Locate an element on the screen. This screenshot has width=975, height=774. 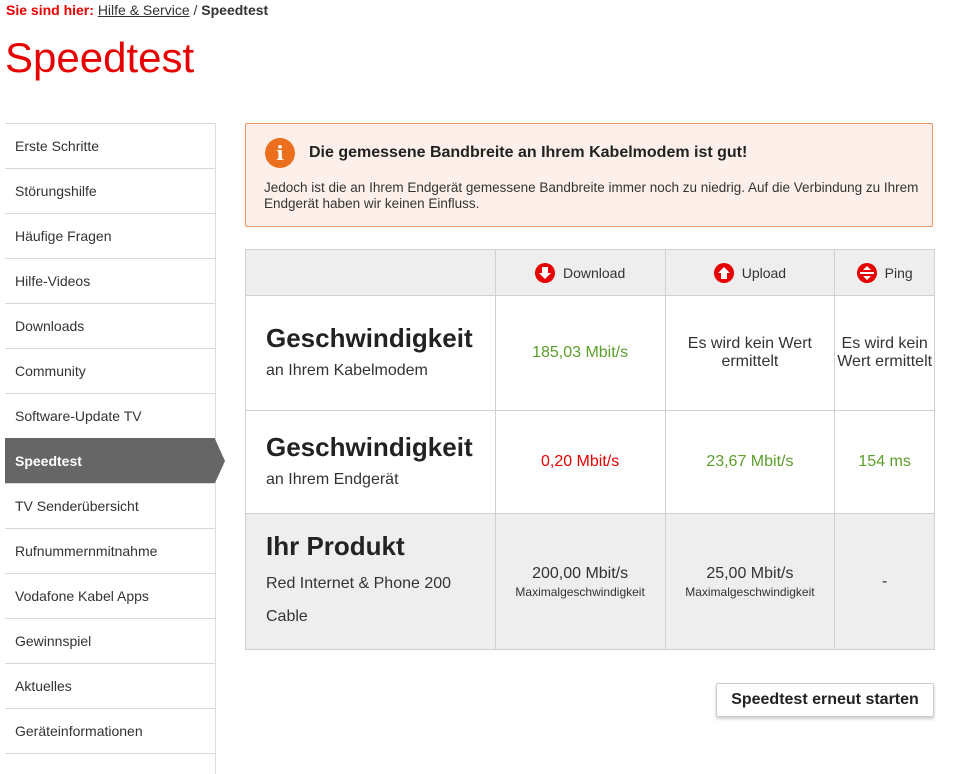
ping-value: Es wird kein Wert ermittelt is located at coordinates (884, 353).